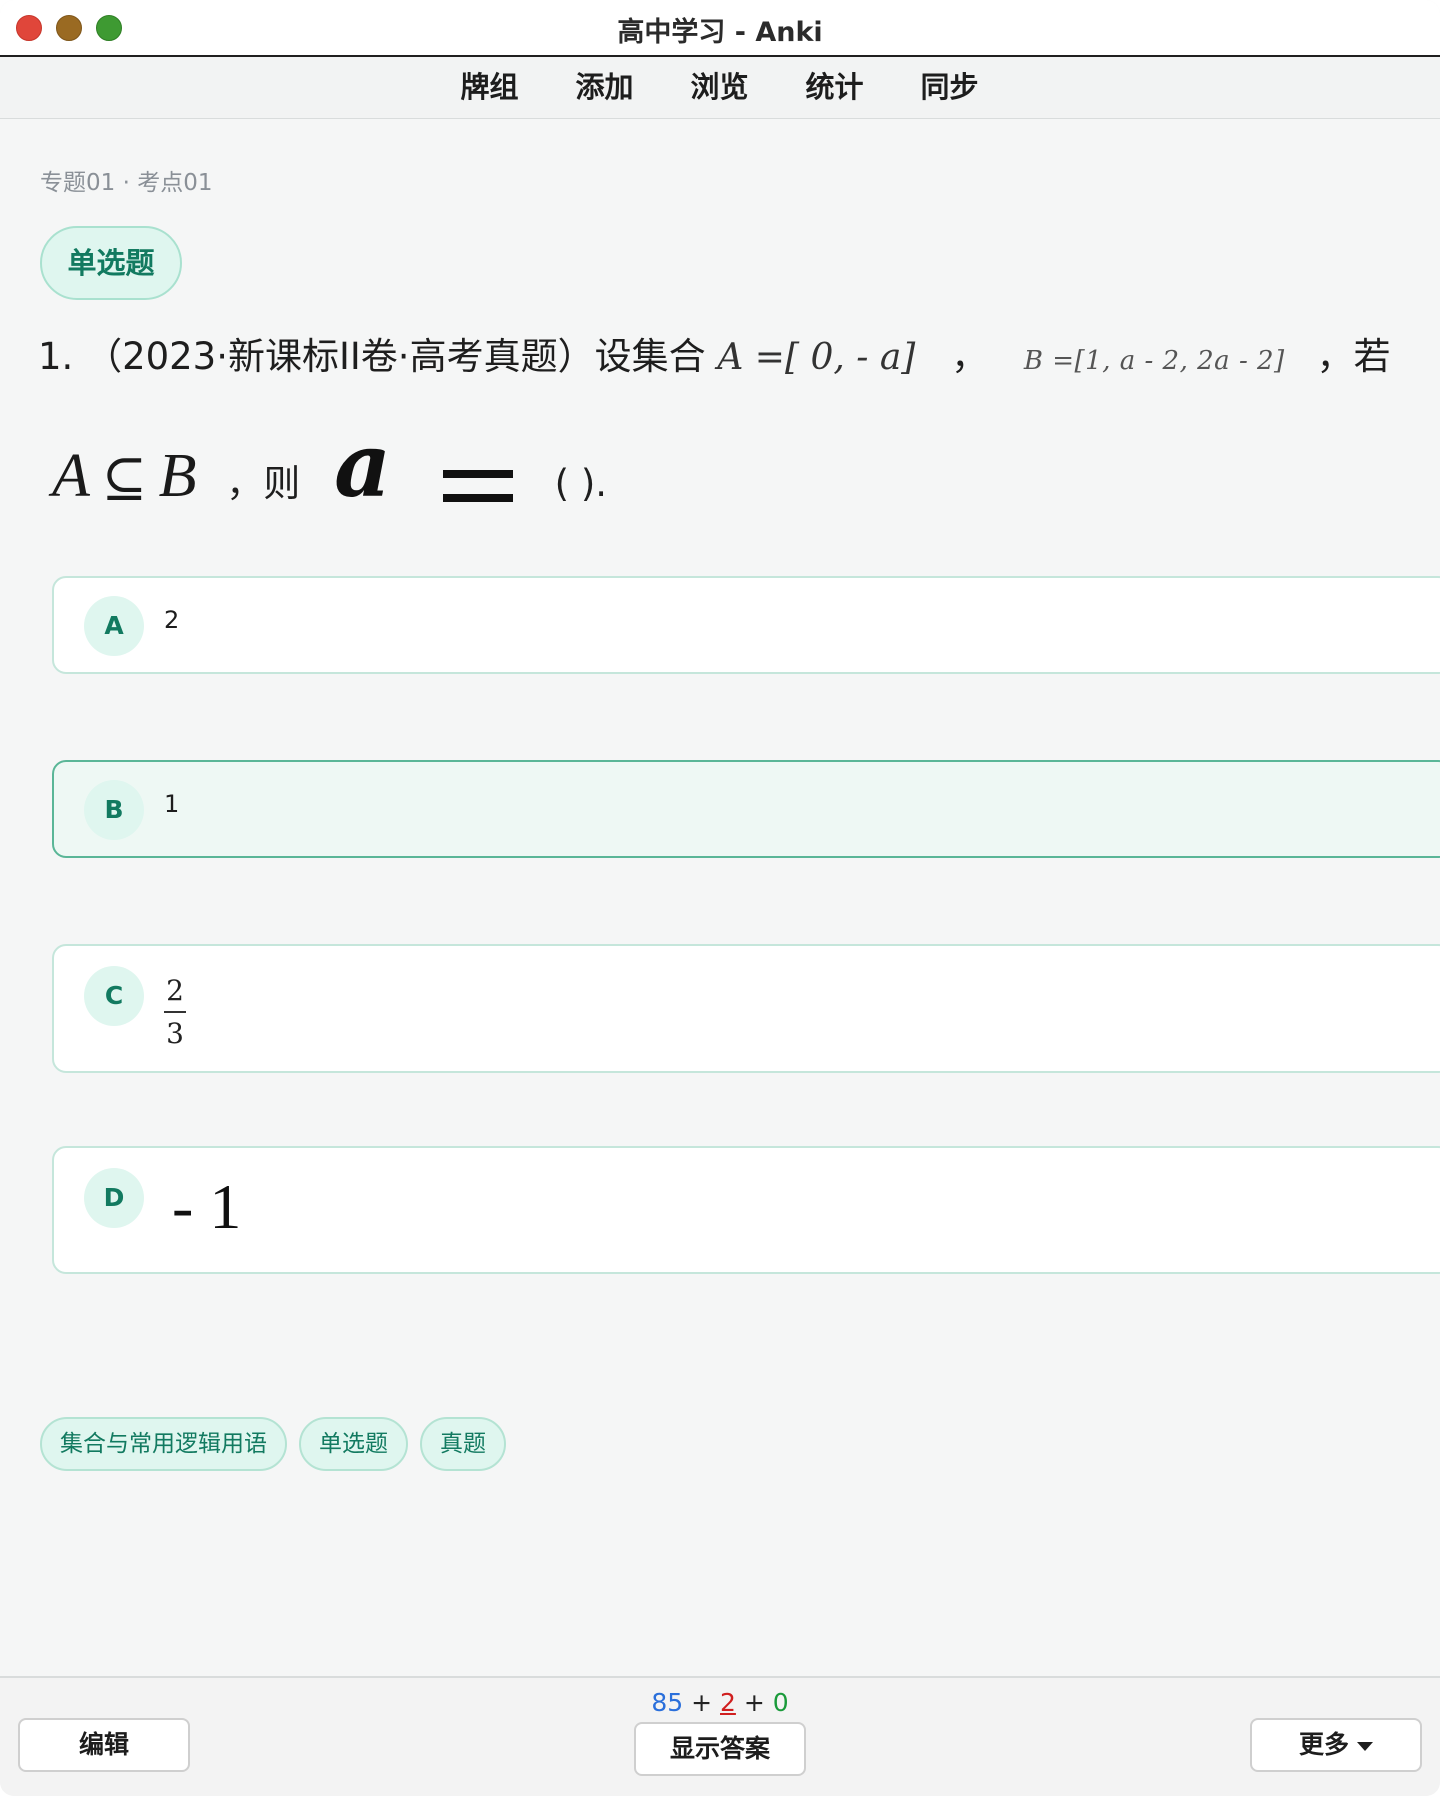 This screenshot has height=1796, width=1440. I want to click on tag-list: 集合与常用逻辑用语 单选题 真题, so click(273, 1444).